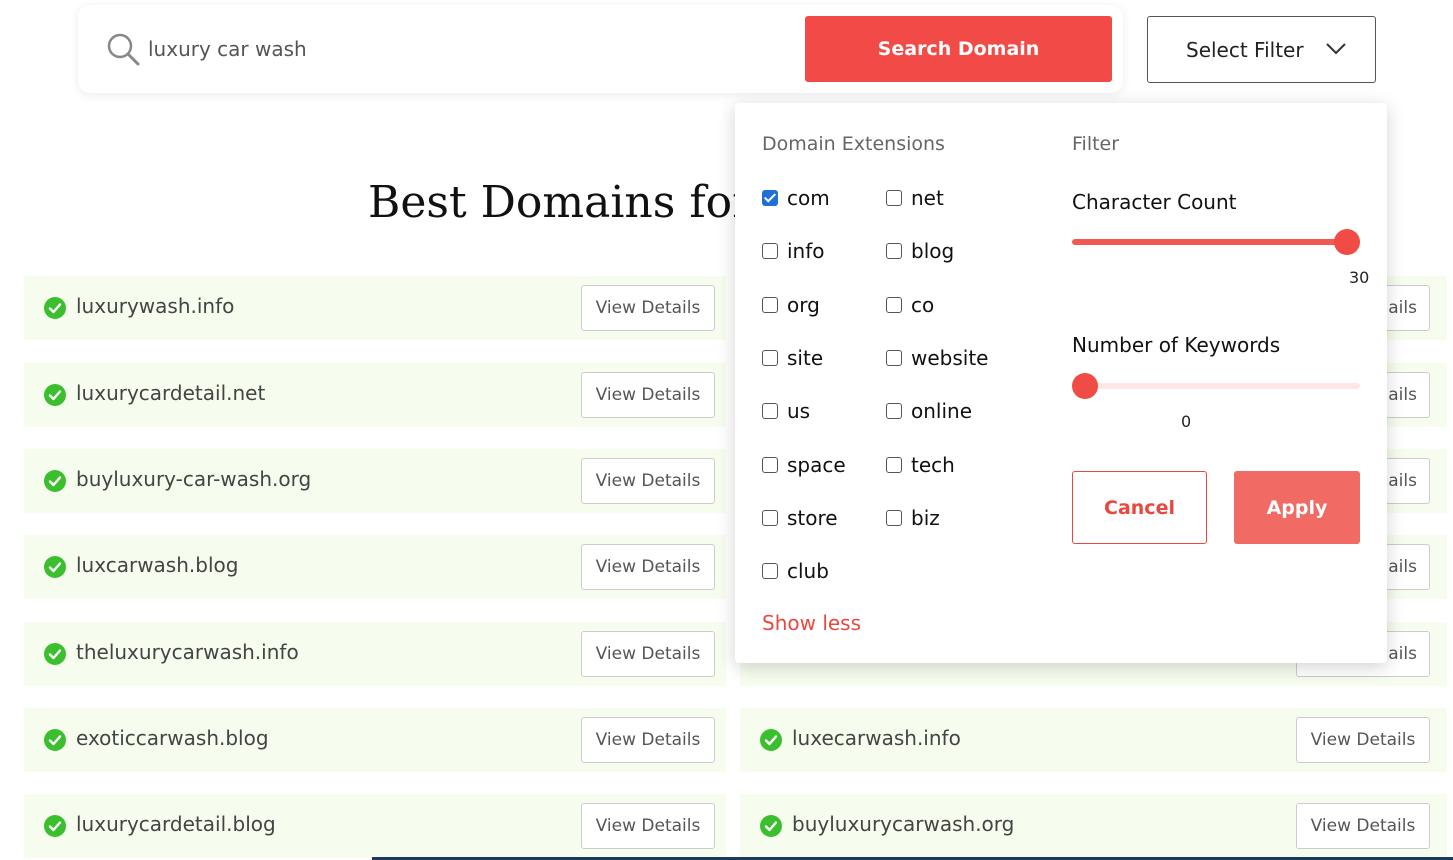 This screenshot has height=860, width=1453. What do you see at coordinates (786, 411) in the screenshot?
I see `extension-option-us: us` at bounding box center [786, 411].